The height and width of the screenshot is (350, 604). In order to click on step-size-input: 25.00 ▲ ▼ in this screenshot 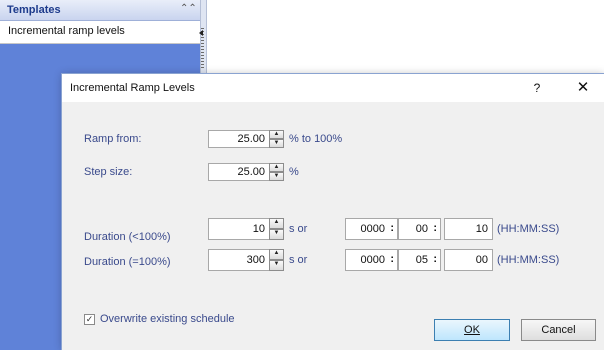, I will do `click(246, 172)`.